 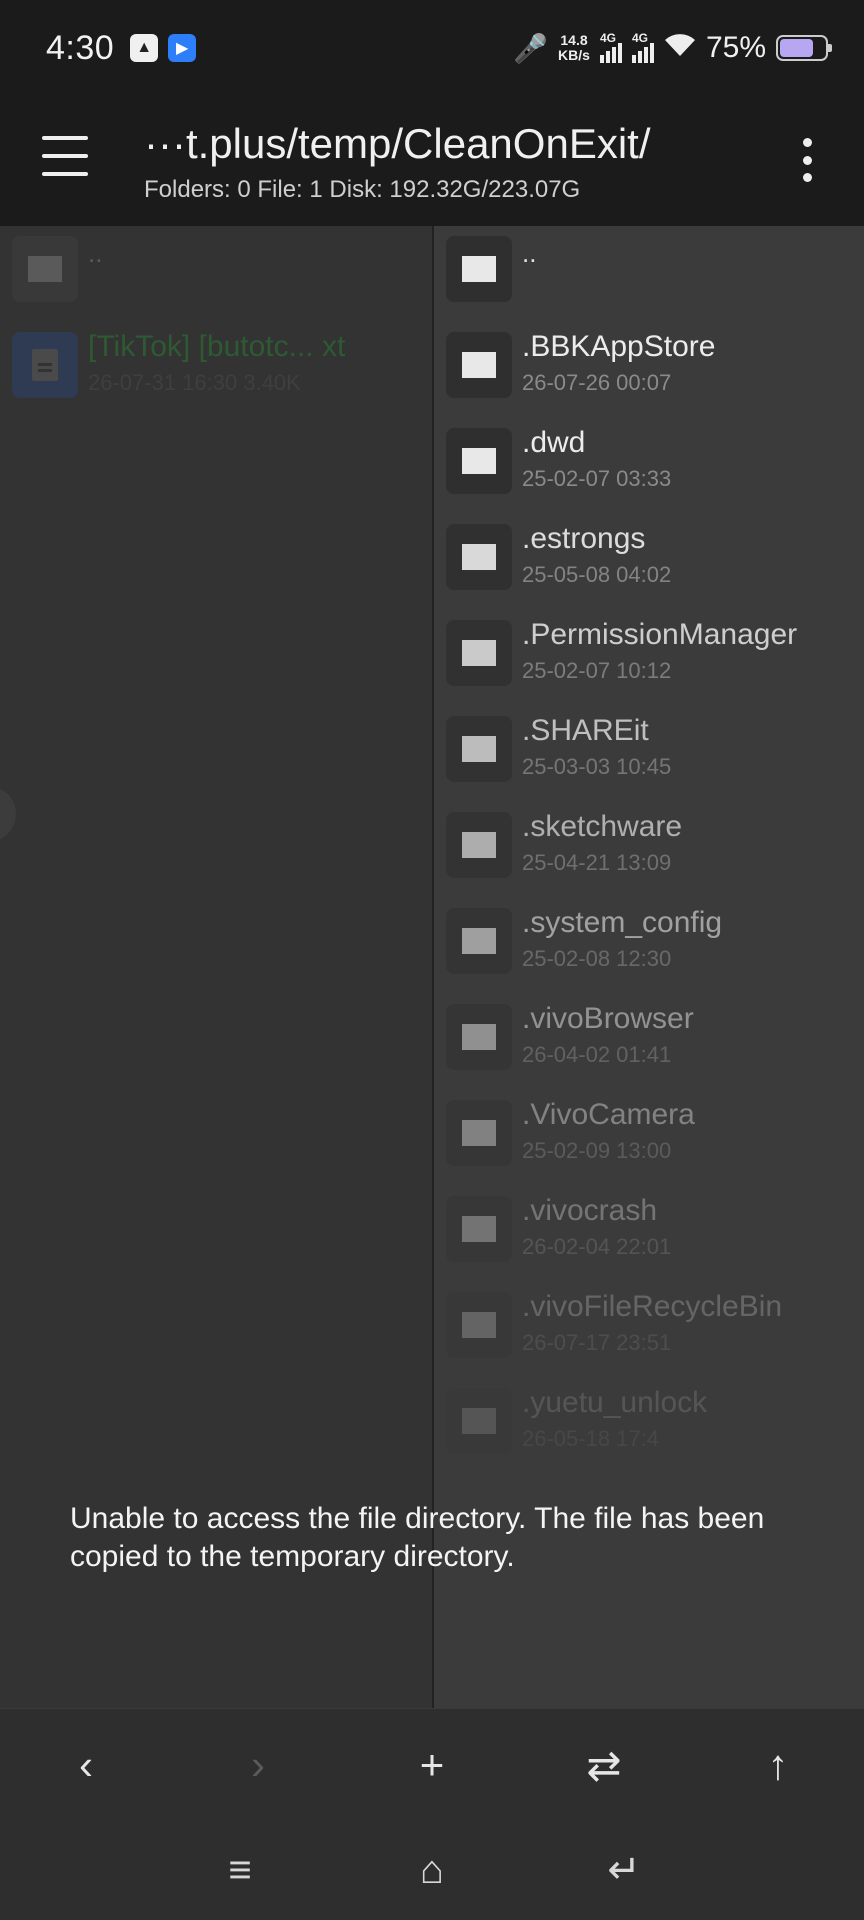 I want to click on list-item-folder: .SHAREit 25-03-03 10:45, so click(x=649, y=754).